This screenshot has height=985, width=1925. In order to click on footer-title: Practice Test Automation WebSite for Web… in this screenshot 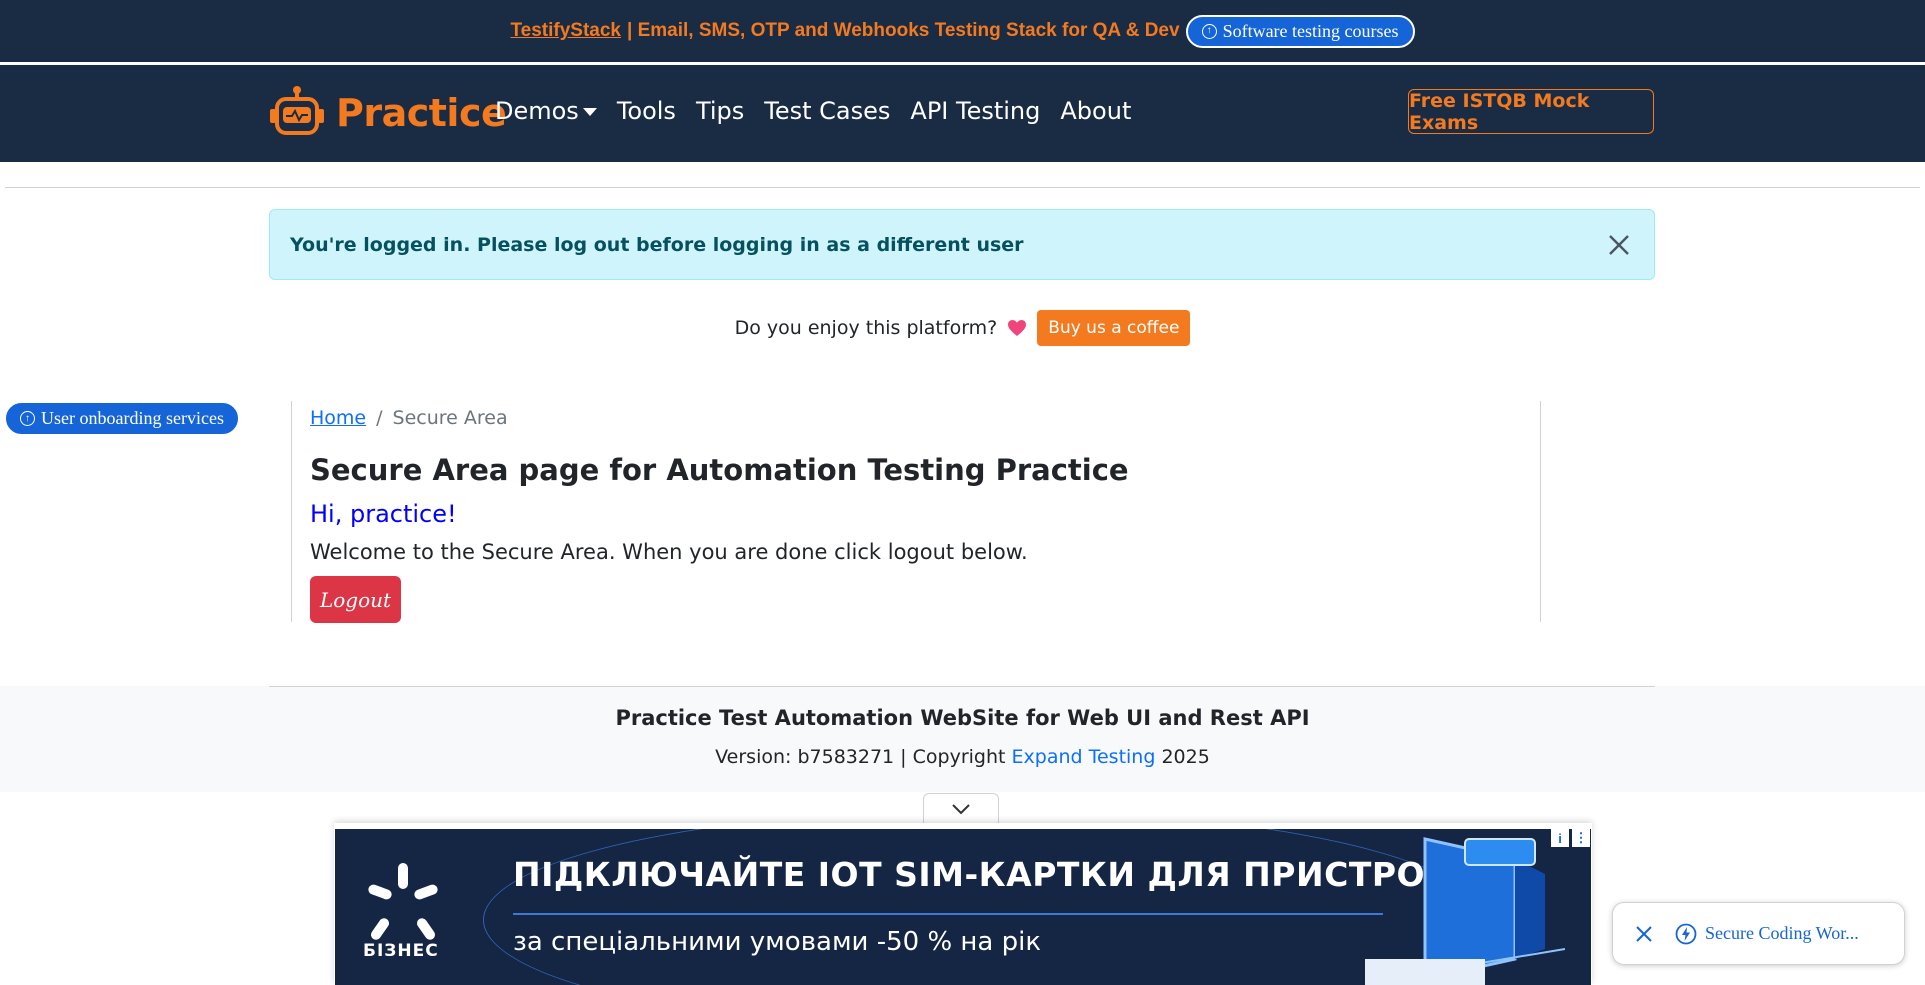, I will do `click(962, 718)`.